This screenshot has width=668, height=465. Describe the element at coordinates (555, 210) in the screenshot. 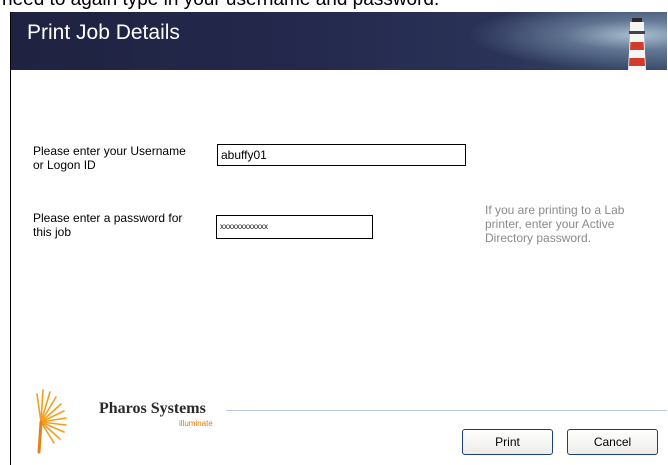

I see `hint-line1: If you are printing to a Lab` at that location.